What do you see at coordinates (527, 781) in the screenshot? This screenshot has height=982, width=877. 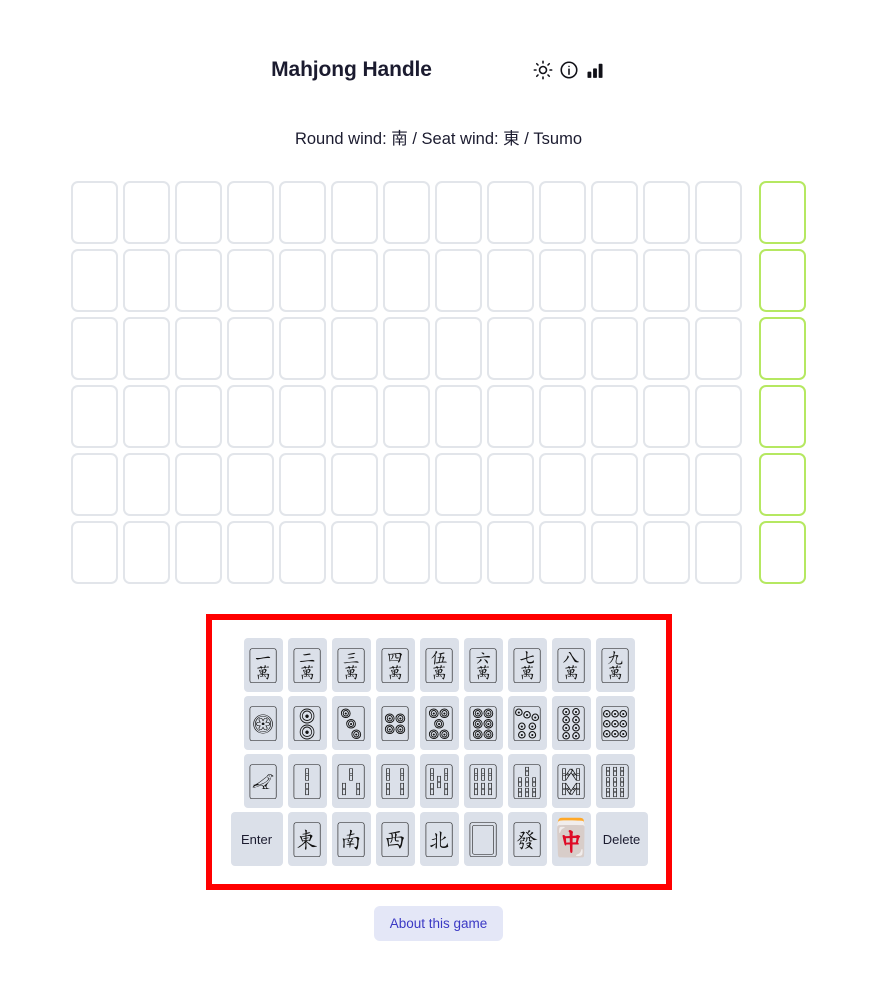 I see `tile-sou-7: 🀖` at bounding box center [527, 781].